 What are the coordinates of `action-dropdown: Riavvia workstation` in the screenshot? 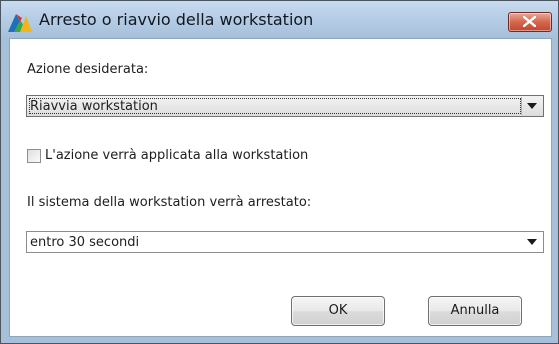 It's located at (285, 106).